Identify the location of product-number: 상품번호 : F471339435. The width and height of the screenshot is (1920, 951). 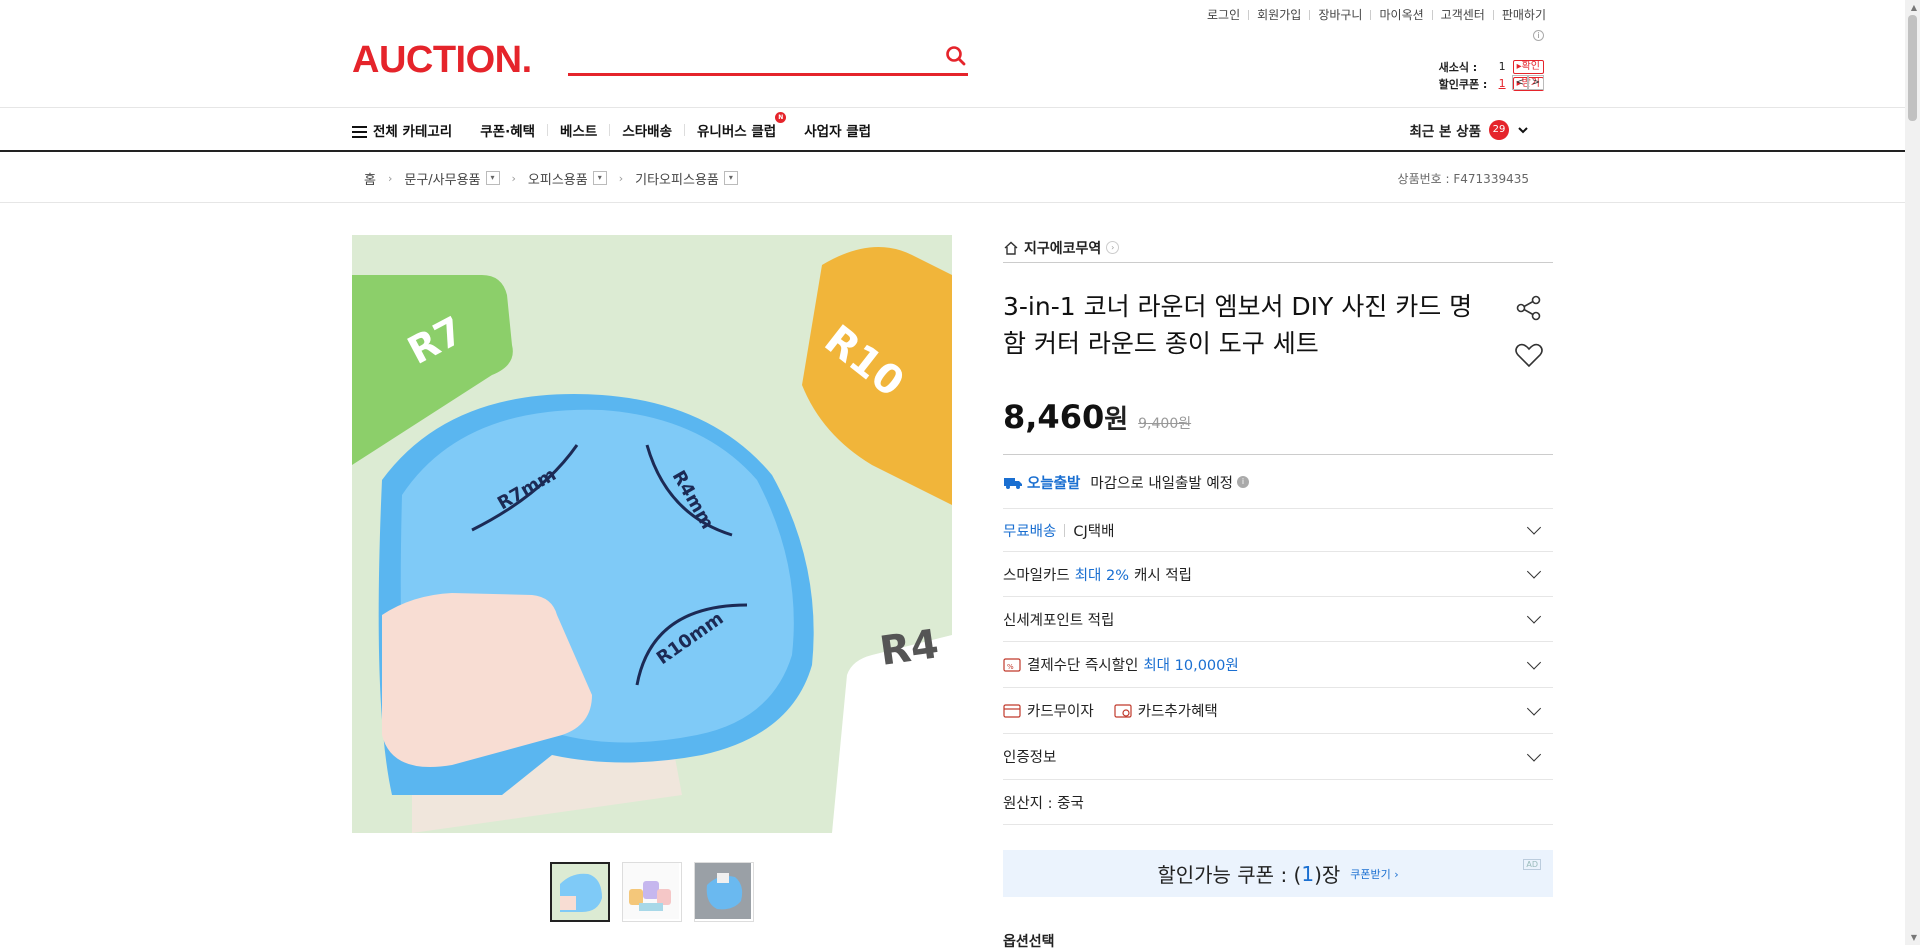
(1463, 178).